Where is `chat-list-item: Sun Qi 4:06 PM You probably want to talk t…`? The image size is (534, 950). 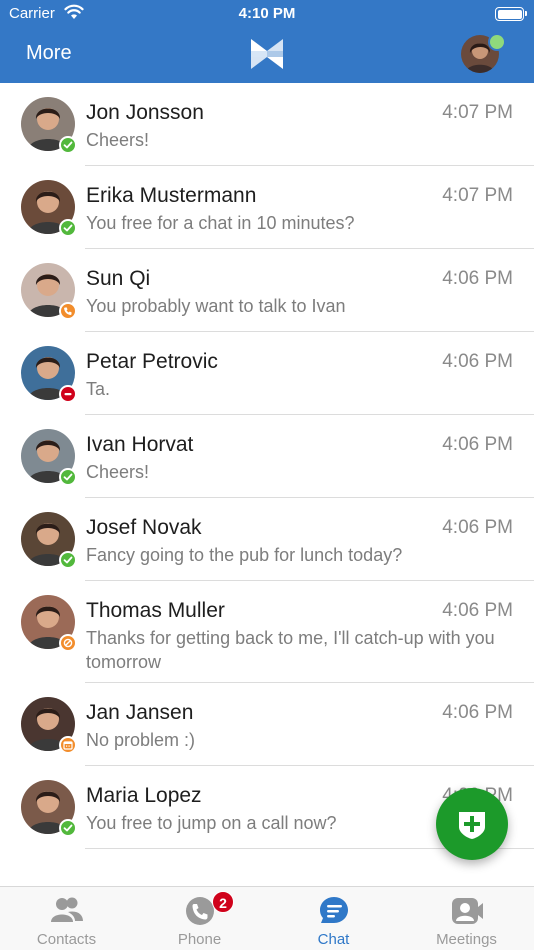
chat-list-item: Sun Qi 4:06 PM You probably want to talk t… is located at coordinates (267, 290).